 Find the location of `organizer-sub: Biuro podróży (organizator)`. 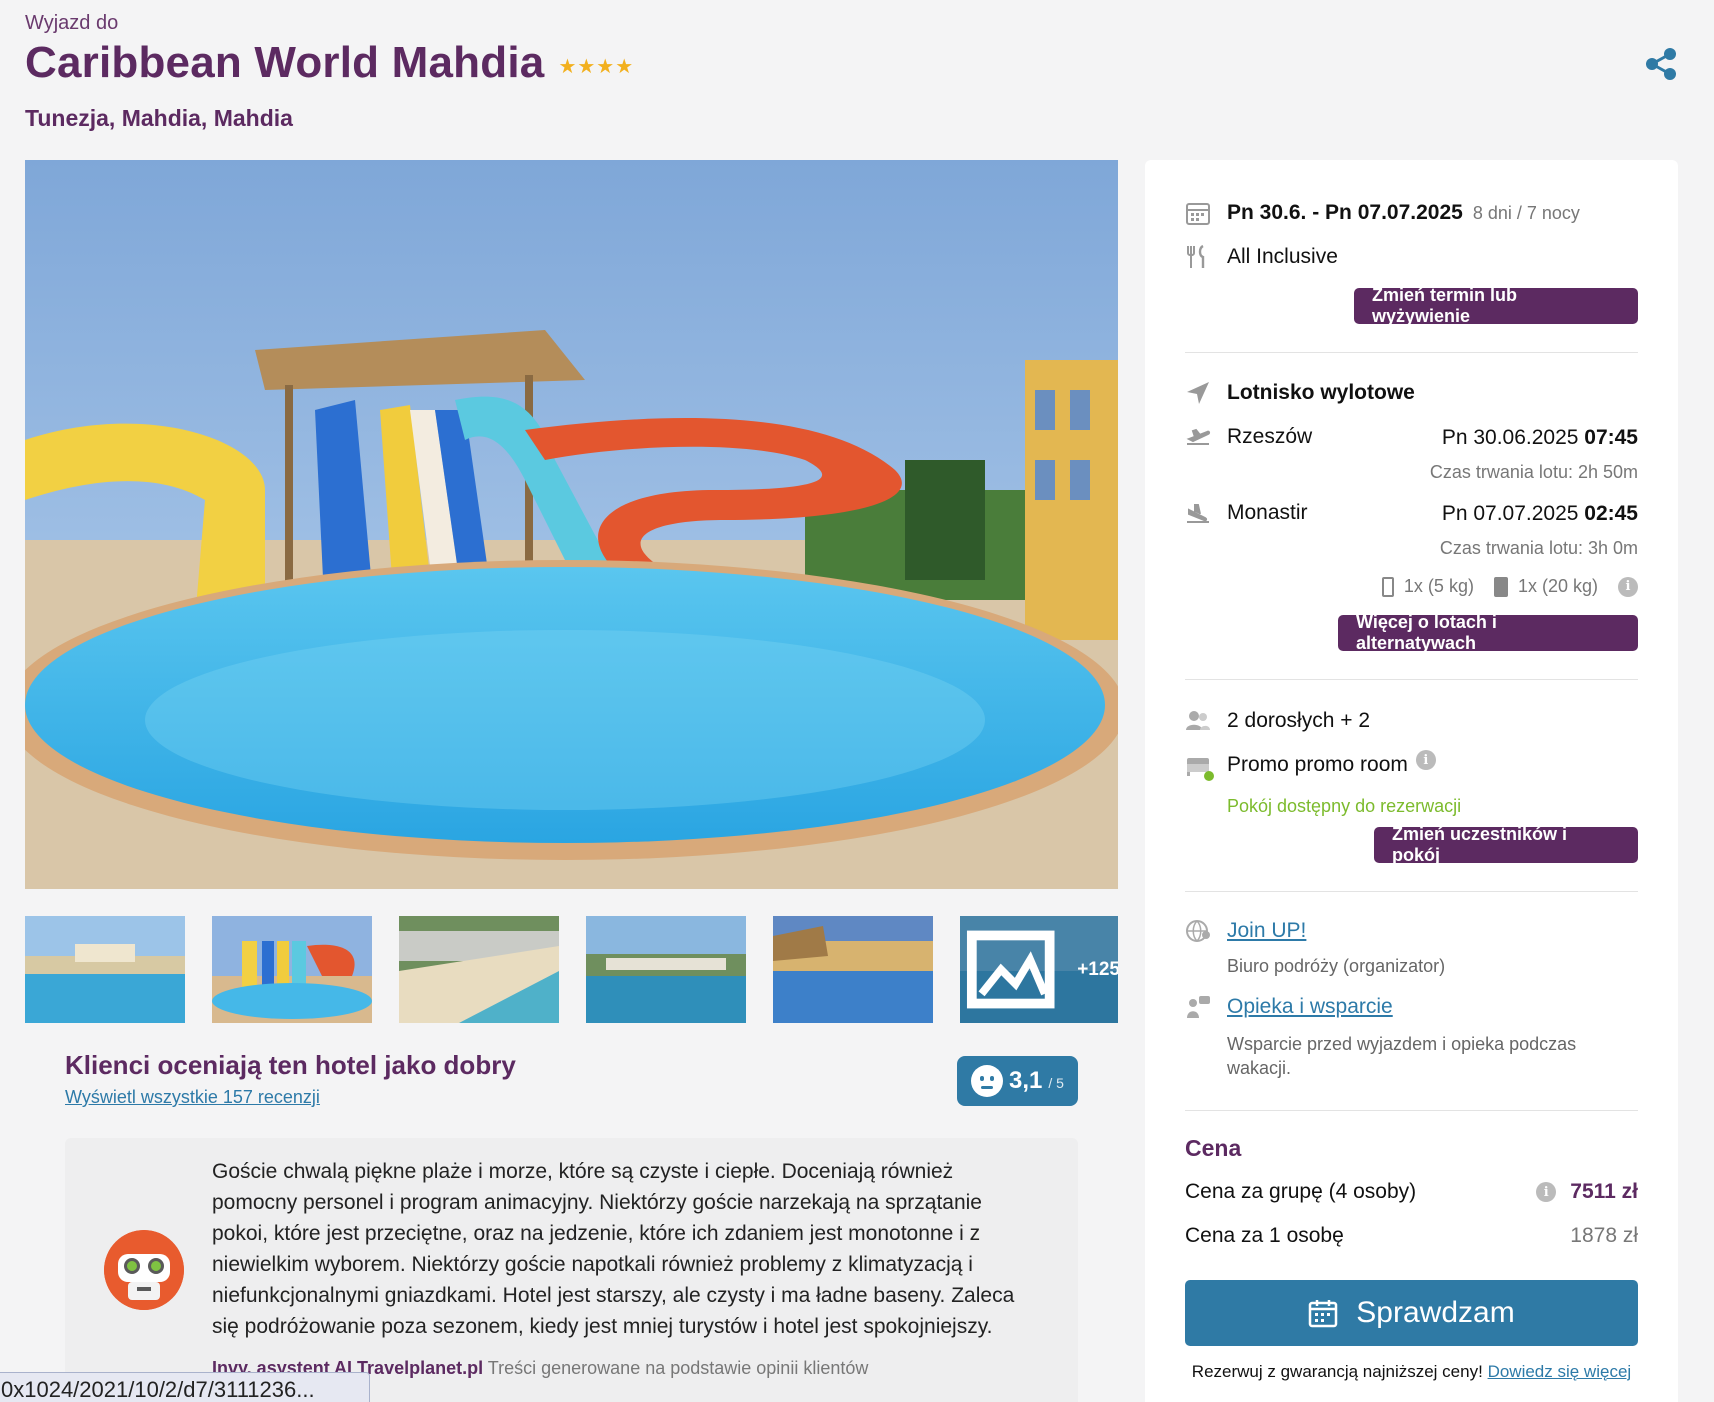

organizer-sub: Biuro podróży (organizator) is located at coordinates (1336, 966).